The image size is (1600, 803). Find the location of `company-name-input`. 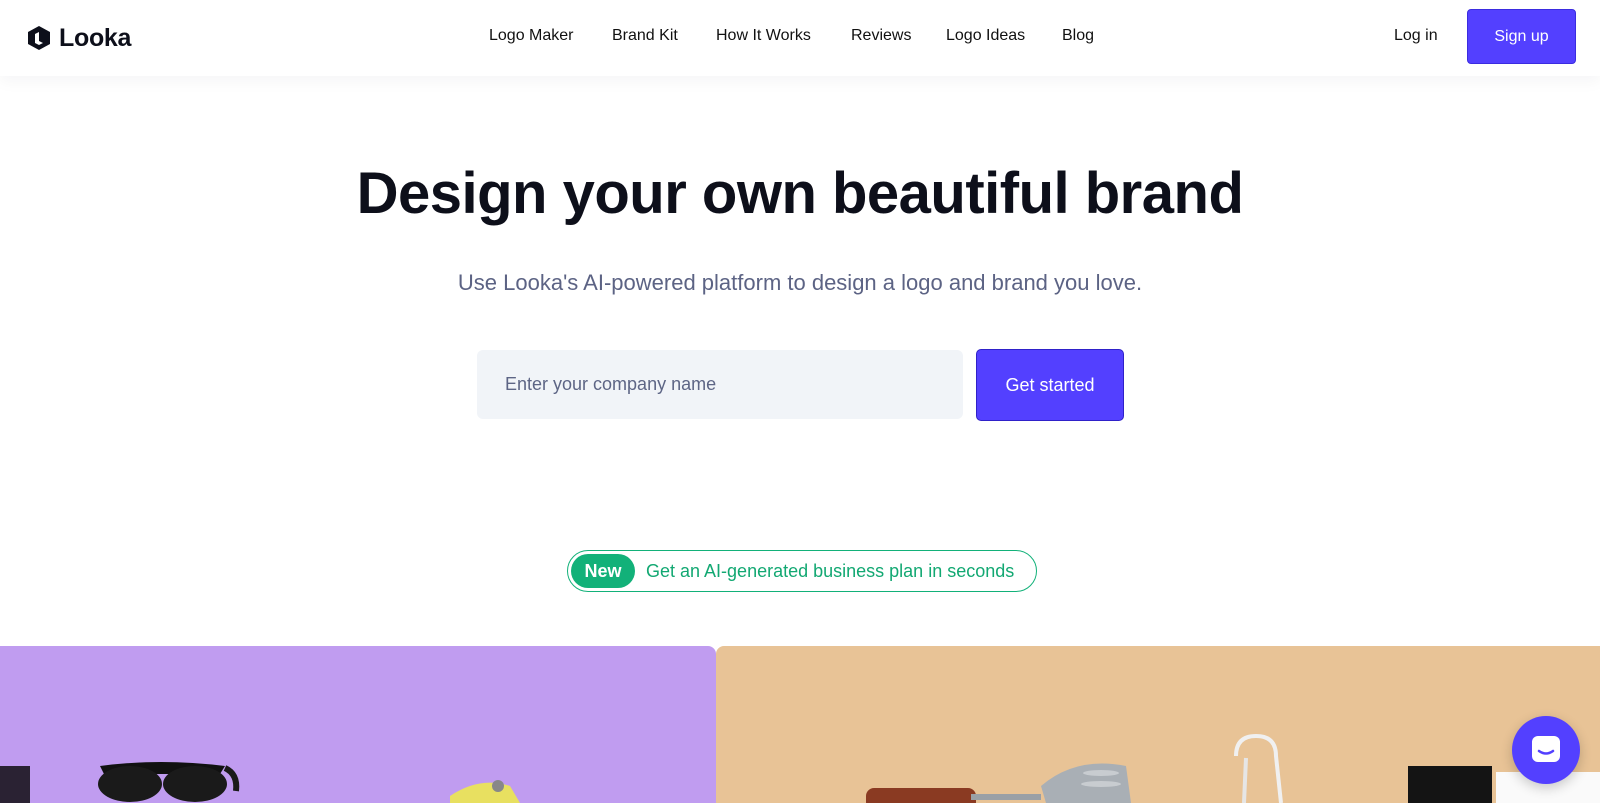

company-name-input is located at coordinates (720, 384).